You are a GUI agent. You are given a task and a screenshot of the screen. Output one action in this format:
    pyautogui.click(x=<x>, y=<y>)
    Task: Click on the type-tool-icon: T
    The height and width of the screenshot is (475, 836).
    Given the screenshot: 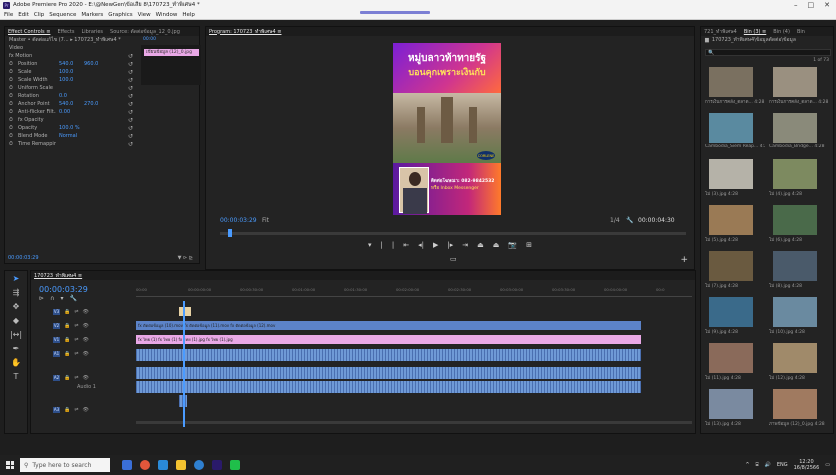 What is the action you would take?
    pyautogui.click(x=16, y=376)
    